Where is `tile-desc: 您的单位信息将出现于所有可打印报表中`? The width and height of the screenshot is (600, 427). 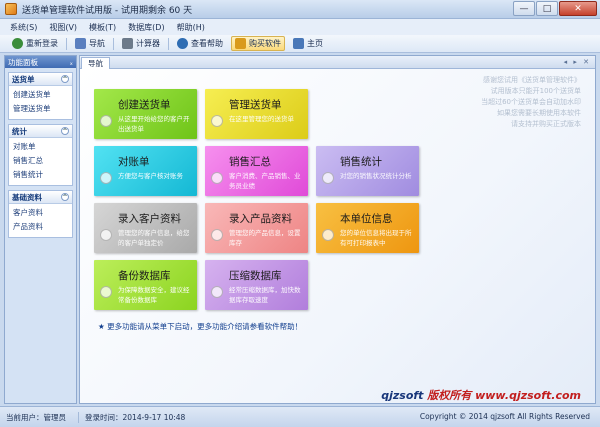
tile-desc: 您的单位信息将出现于所有可打印报表中 is located at coordinates (376, 238).